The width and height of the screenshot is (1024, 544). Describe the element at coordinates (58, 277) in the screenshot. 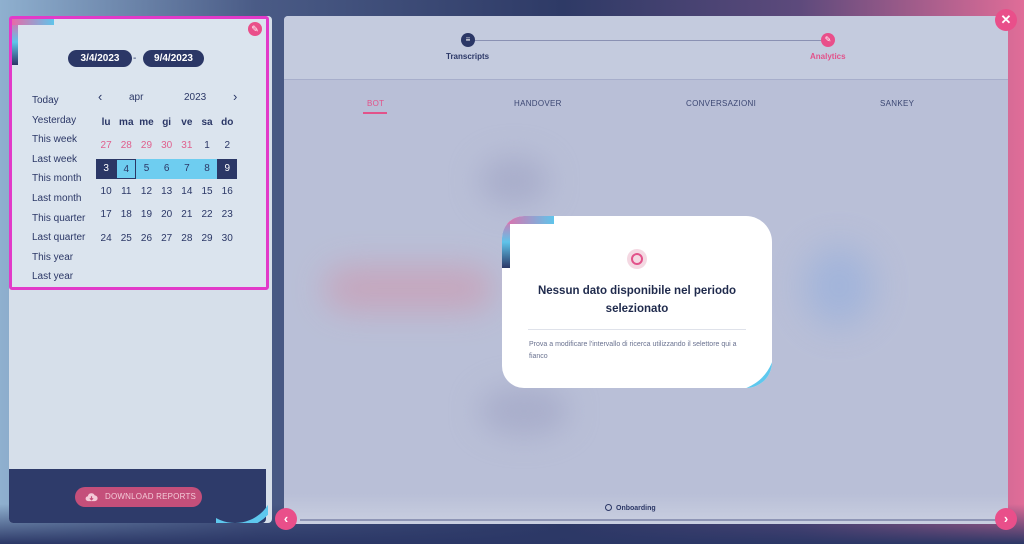

I see `range-last-year: Last year` at that location.